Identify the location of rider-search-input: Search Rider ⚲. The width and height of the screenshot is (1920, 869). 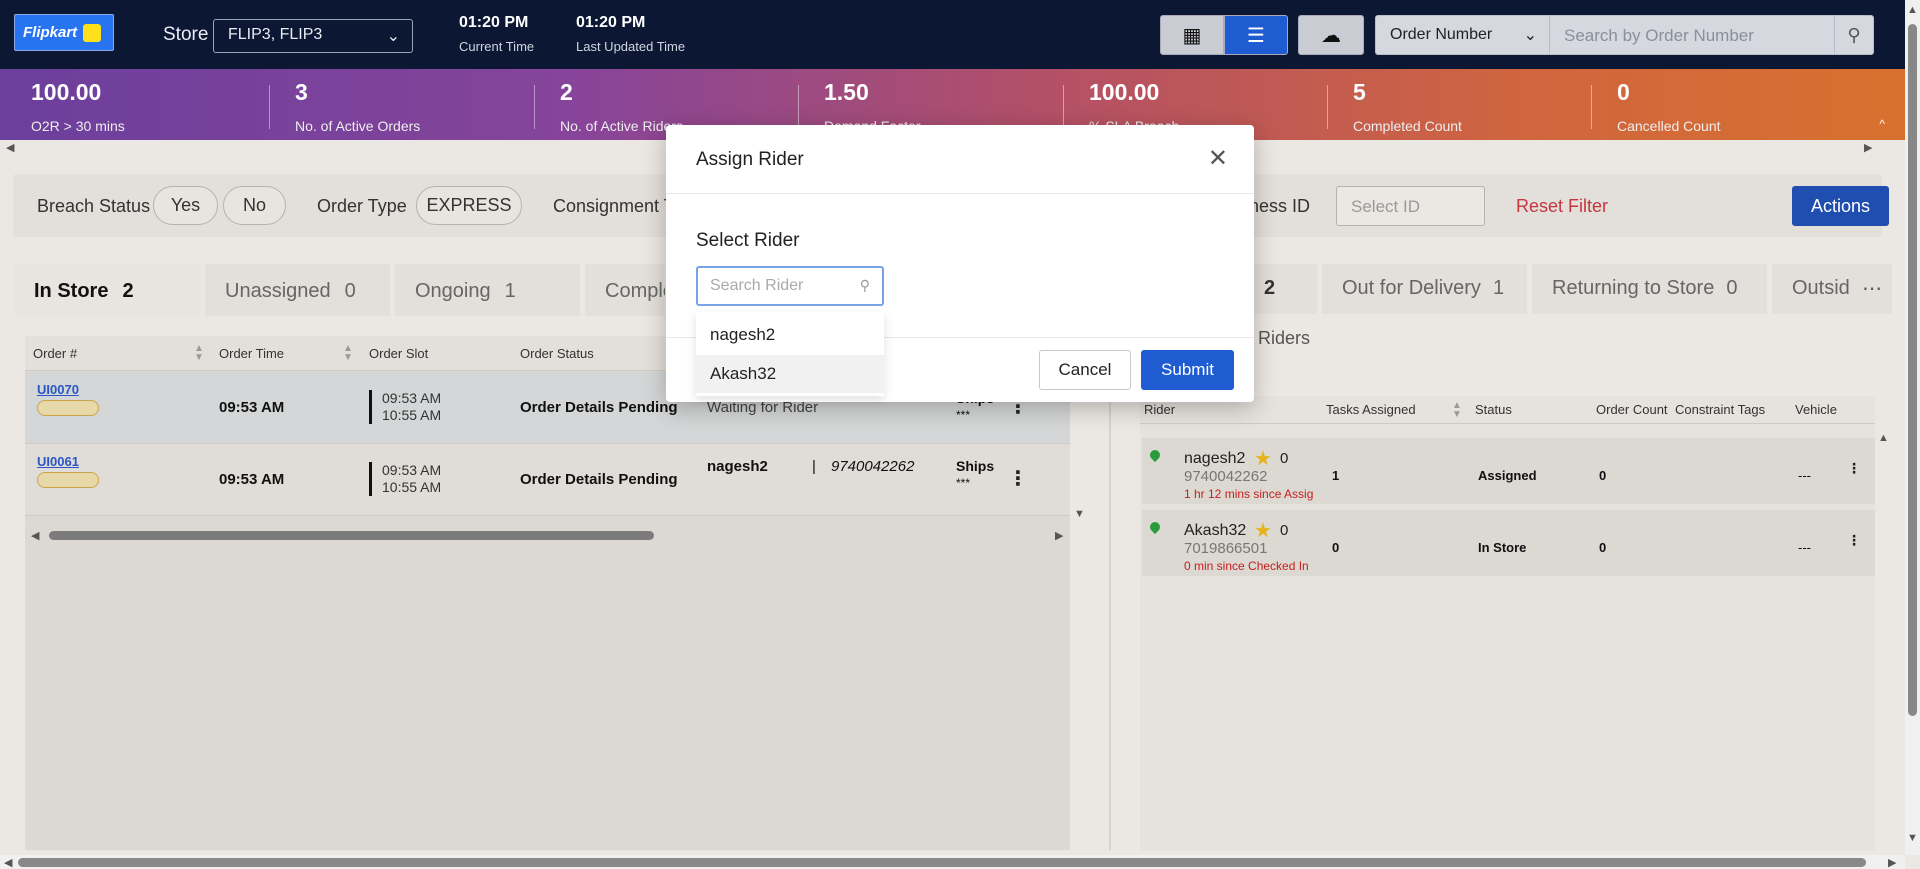
(790, 286).